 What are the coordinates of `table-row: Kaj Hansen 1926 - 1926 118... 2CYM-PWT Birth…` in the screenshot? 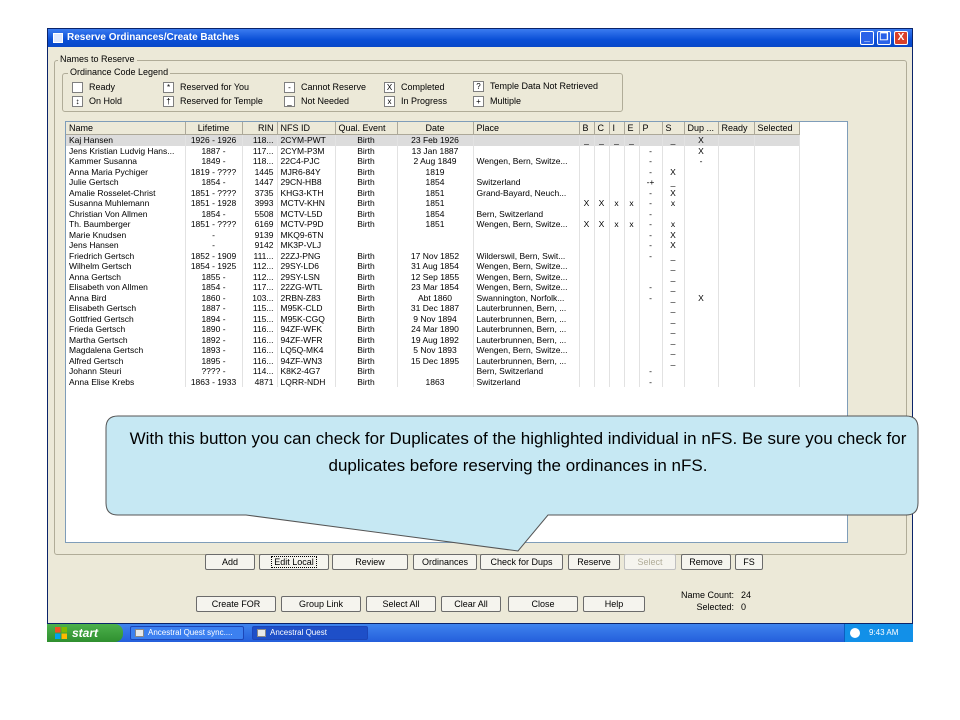 It's located at (433, 140).